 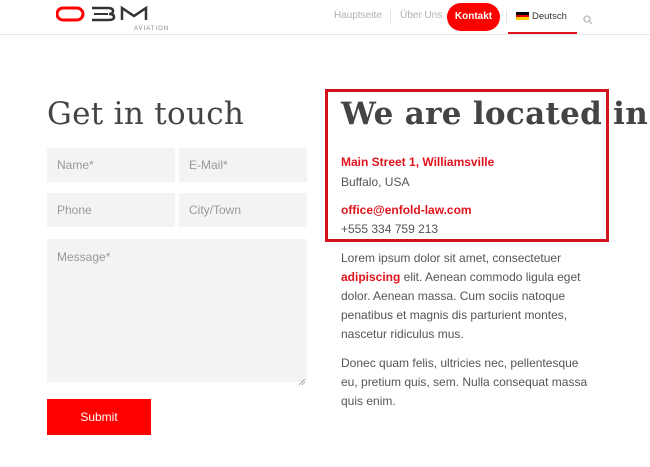 What do you see at coordinates (243, 165) in the screenshot?
I see `email-field: E-Mail*` at bounding box center [243, 165].